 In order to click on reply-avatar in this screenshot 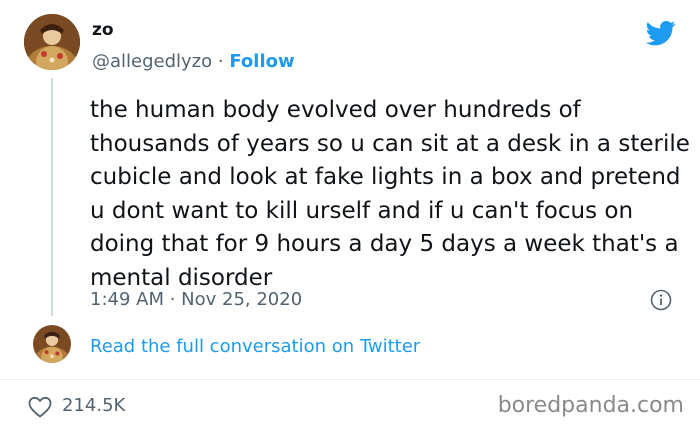, I will do `click(52, 344)`.